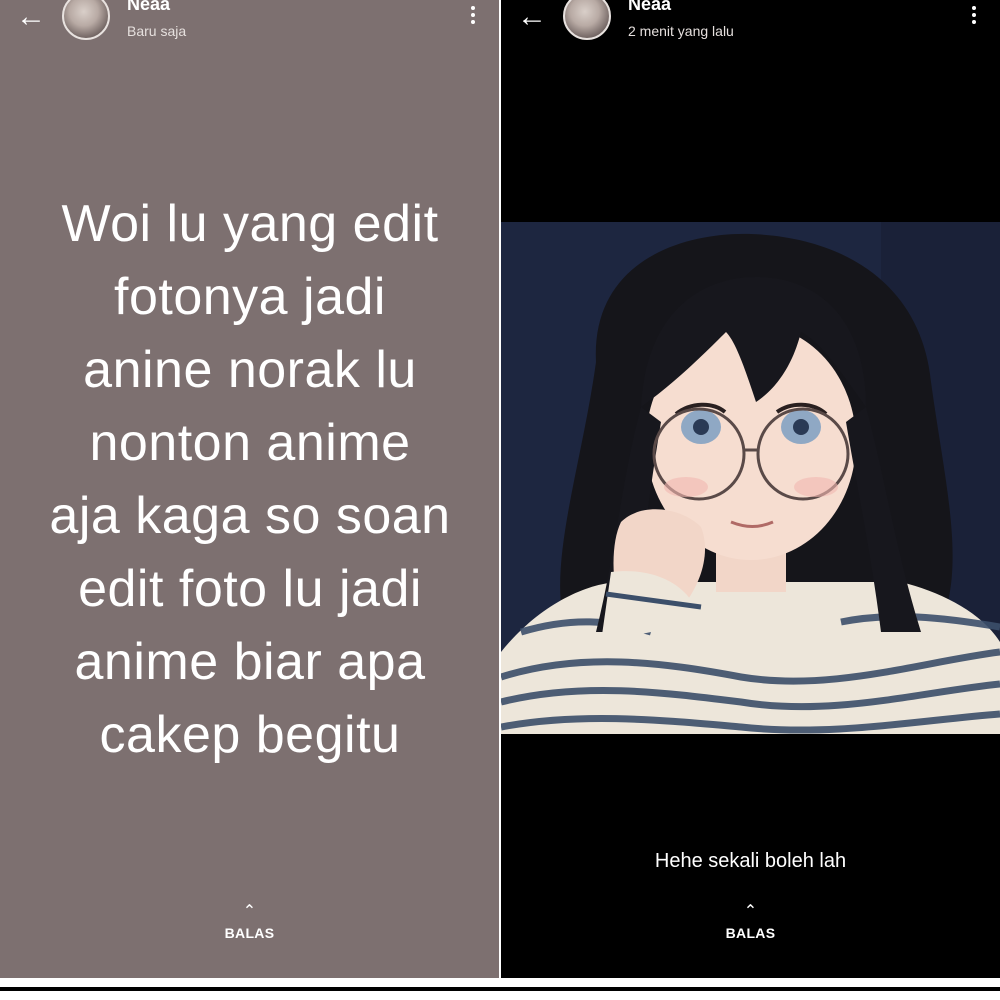 This screenshot has height=1000, width=1000. Describe the element at coordinates (681, 31) in the screenshot. I see `status-time: 2 menit yang lalu` at that location.